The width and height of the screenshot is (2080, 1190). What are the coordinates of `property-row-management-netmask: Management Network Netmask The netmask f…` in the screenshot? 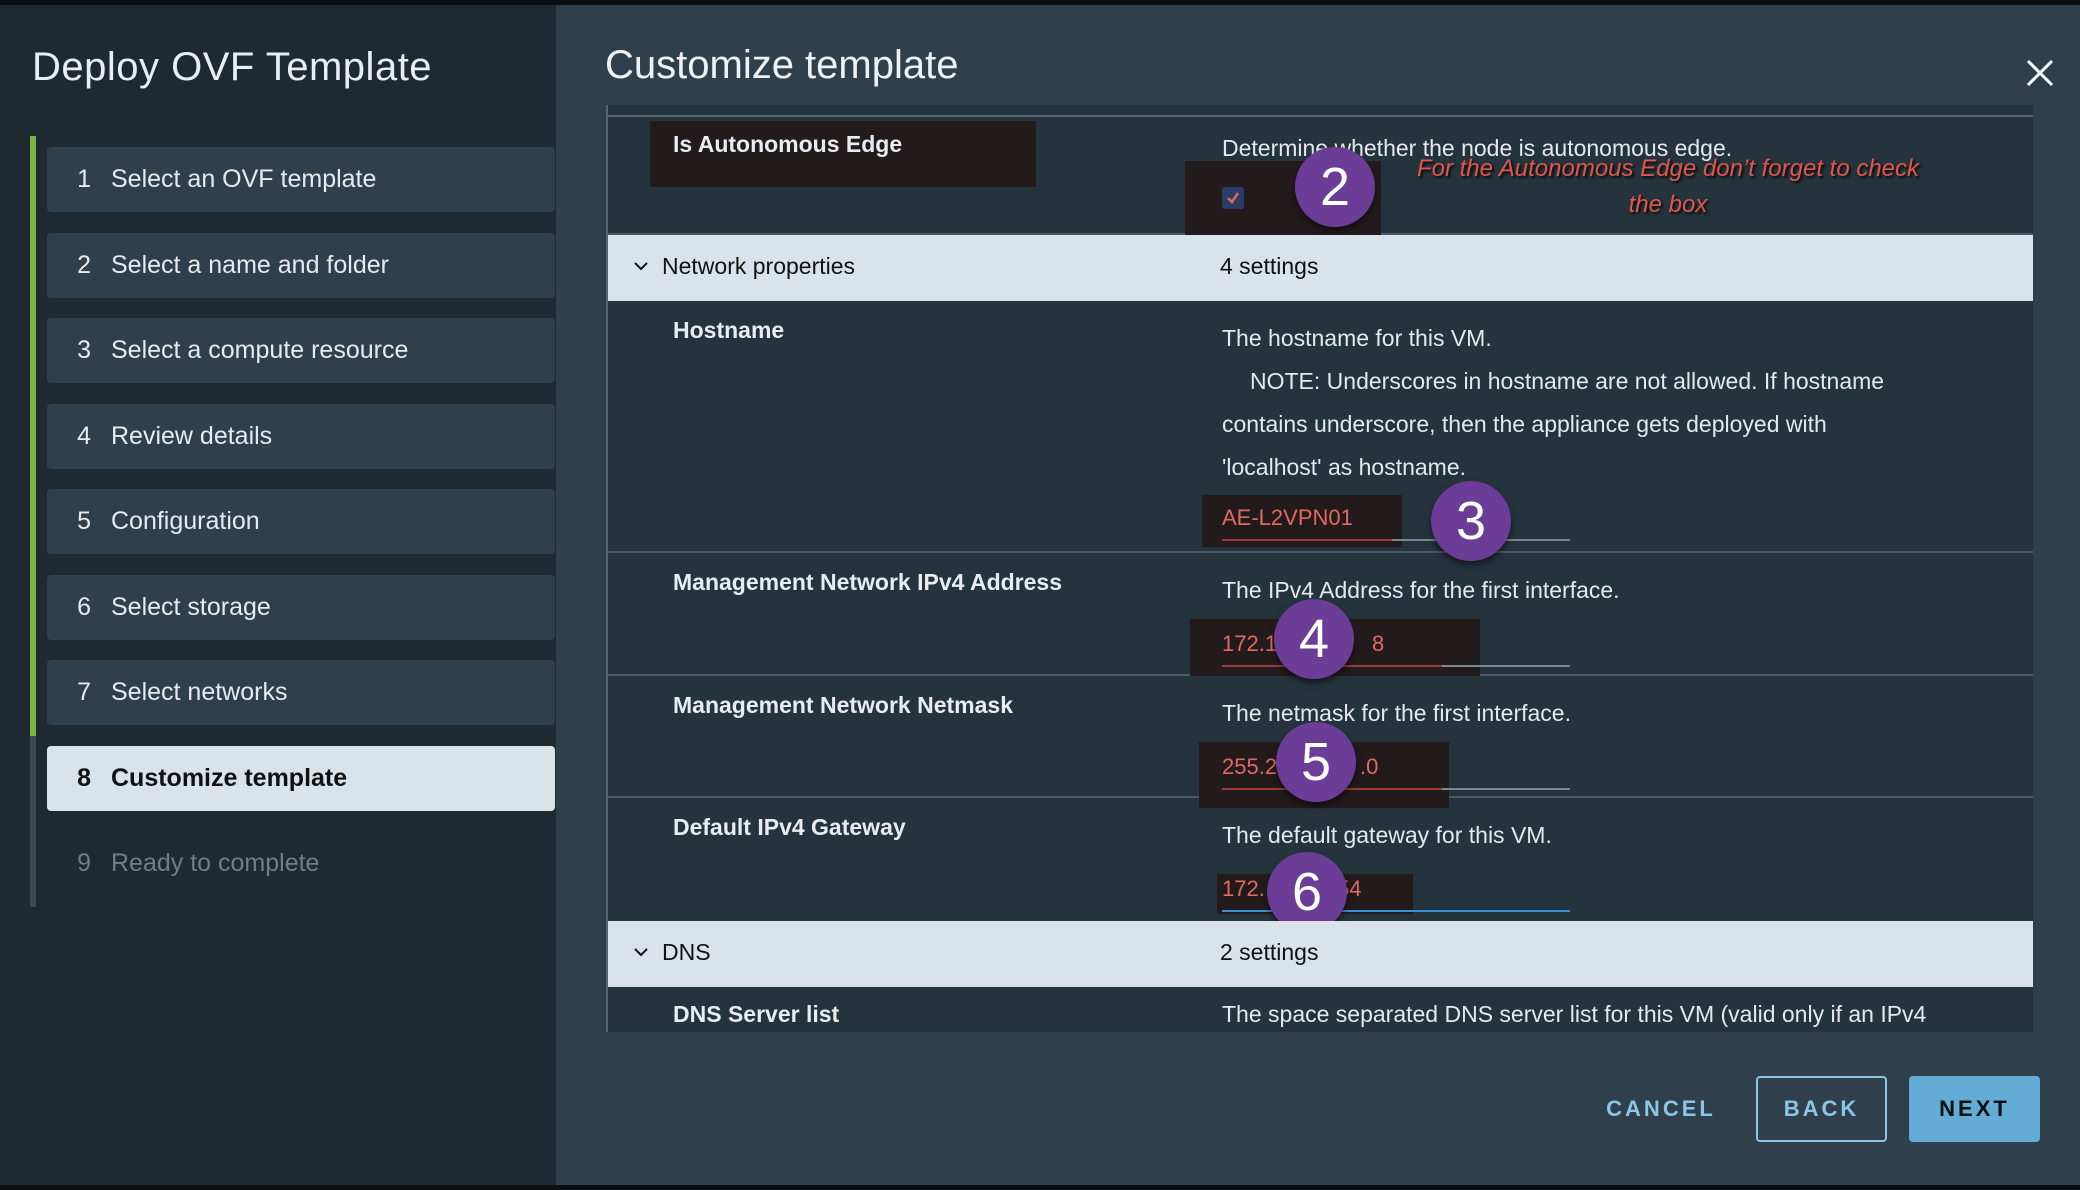 It's located at (1320, 742).